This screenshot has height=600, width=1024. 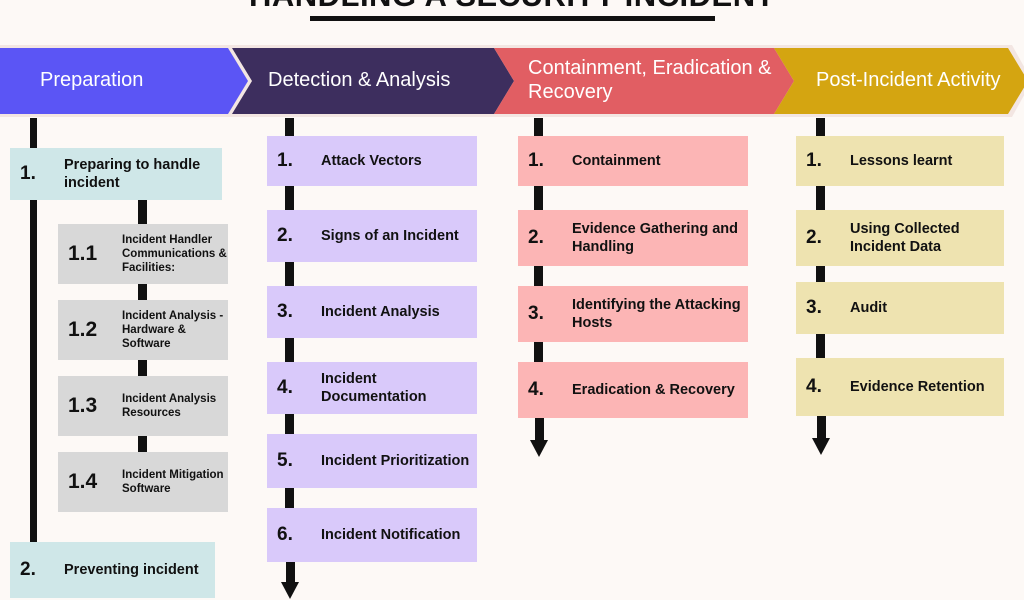 What do you see at coordinates (900, 308) in the screenshot?
I see `step-box: 3. Audit` at bounding box center [900, 308].